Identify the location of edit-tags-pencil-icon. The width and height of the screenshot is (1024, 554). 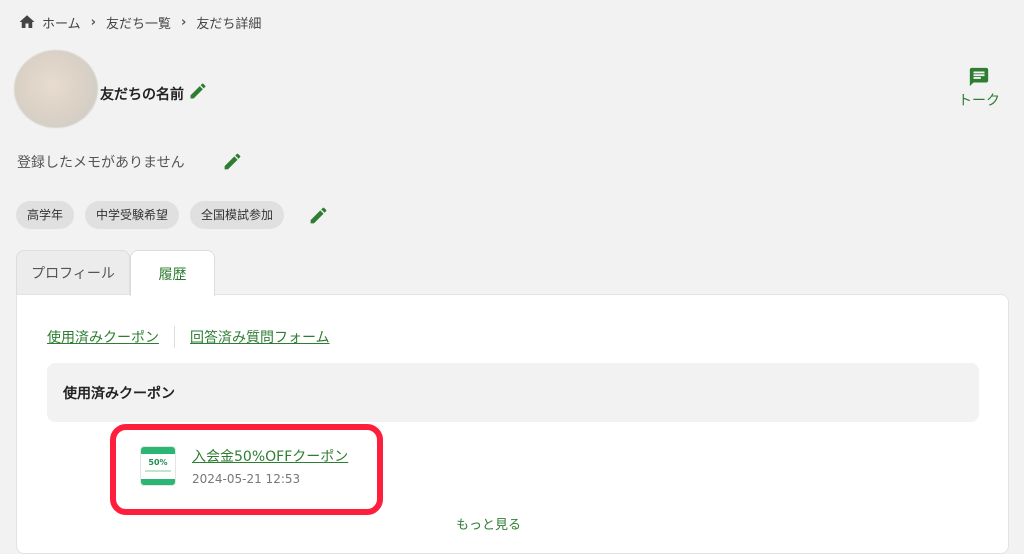
(318, 215).